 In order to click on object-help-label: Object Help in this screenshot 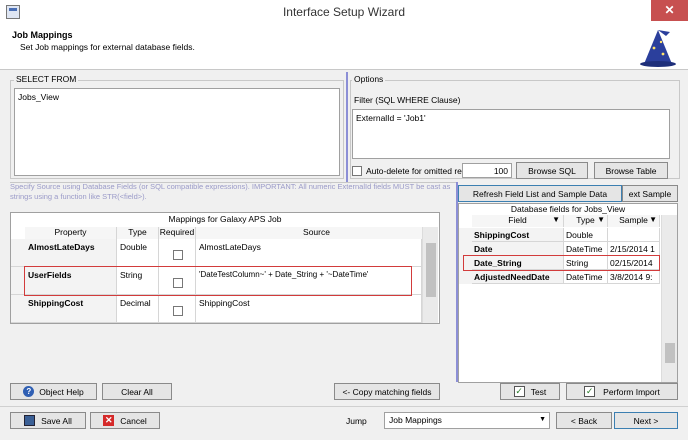, I will do `click(61, 391)`.